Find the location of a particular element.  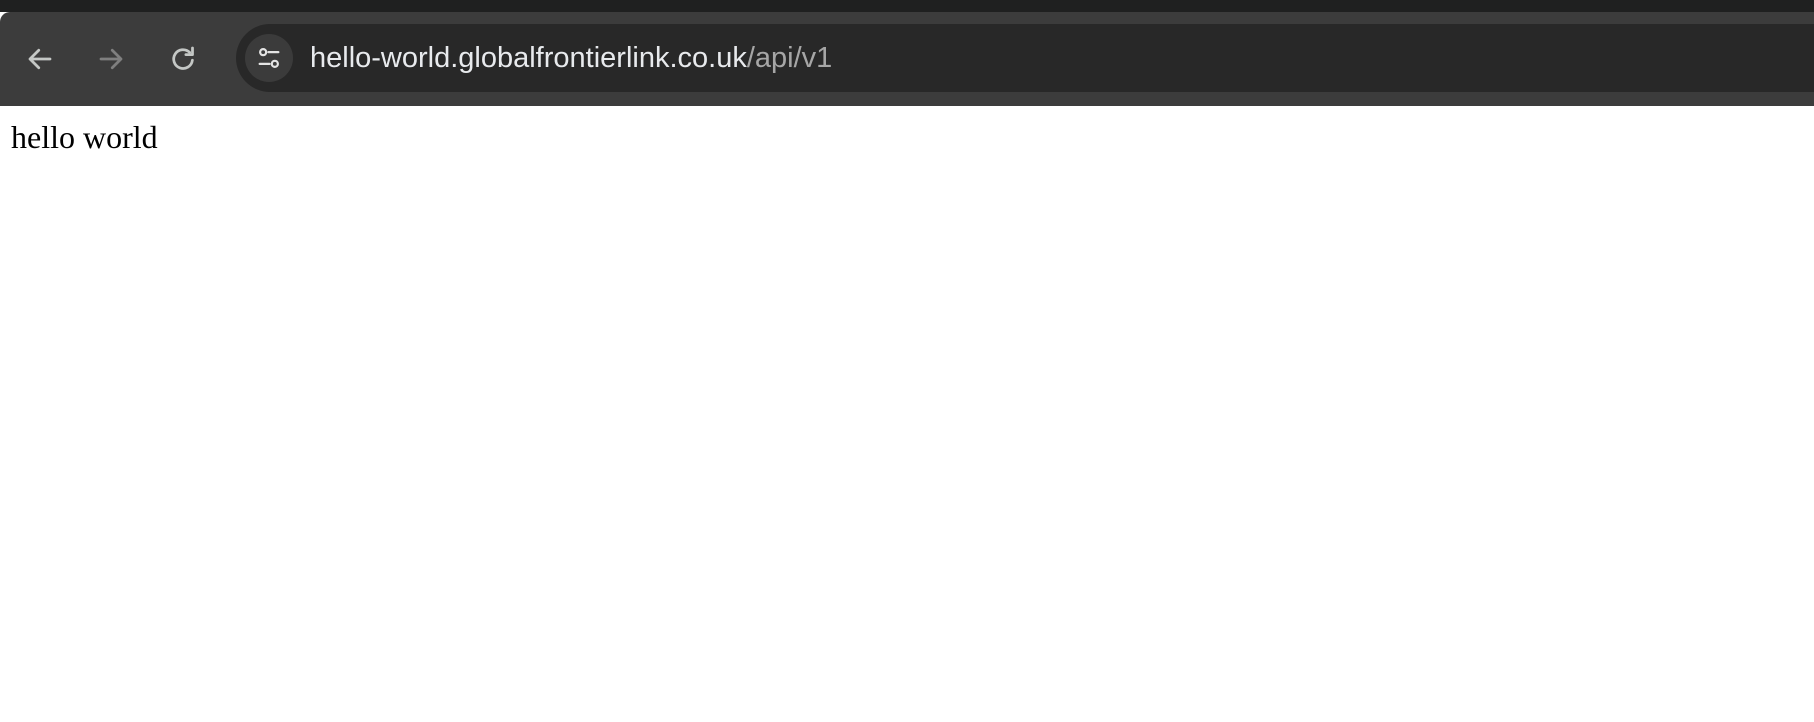

back-button is located at coordinates (40, 59).